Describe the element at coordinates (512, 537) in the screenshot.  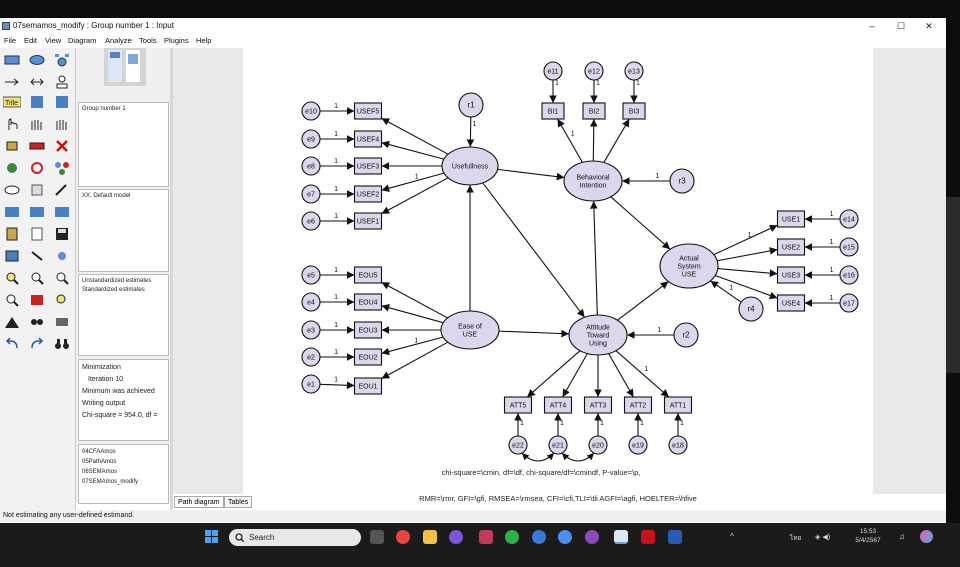
I see `line-icon` at that location.